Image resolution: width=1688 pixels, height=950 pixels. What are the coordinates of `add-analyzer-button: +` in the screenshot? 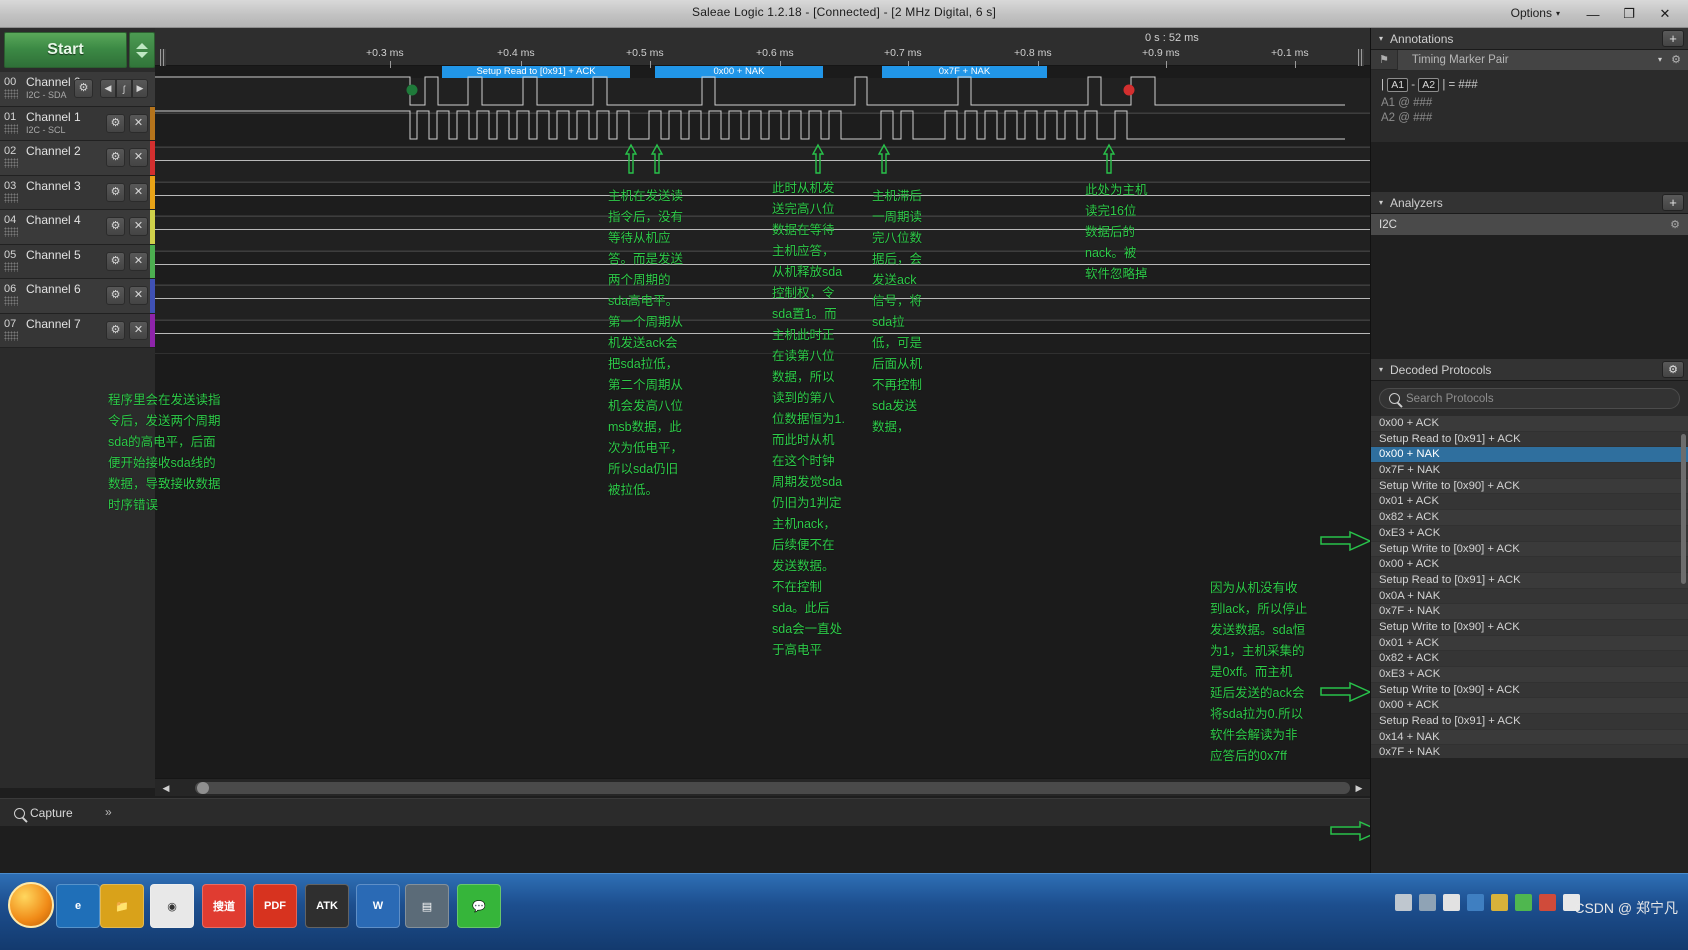 It's located at (1673, 202).